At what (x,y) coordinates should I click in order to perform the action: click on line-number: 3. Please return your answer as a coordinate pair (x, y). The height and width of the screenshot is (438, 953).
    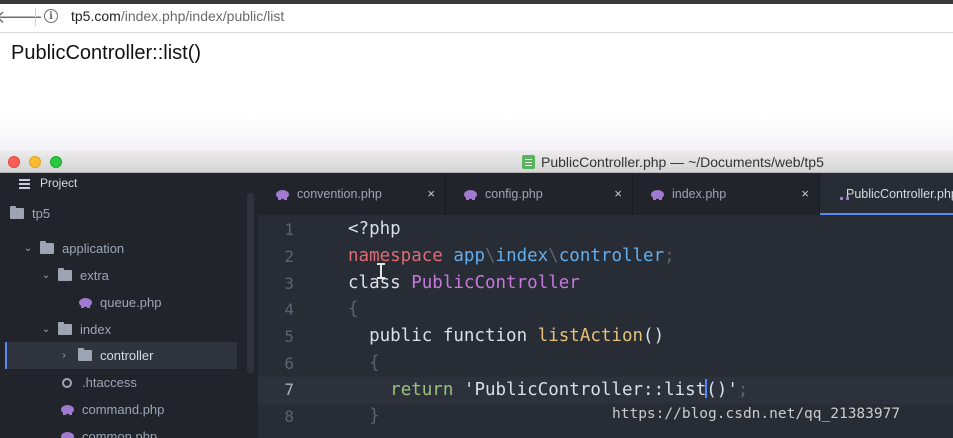
    Looking at the image, I should click on (289, 283).